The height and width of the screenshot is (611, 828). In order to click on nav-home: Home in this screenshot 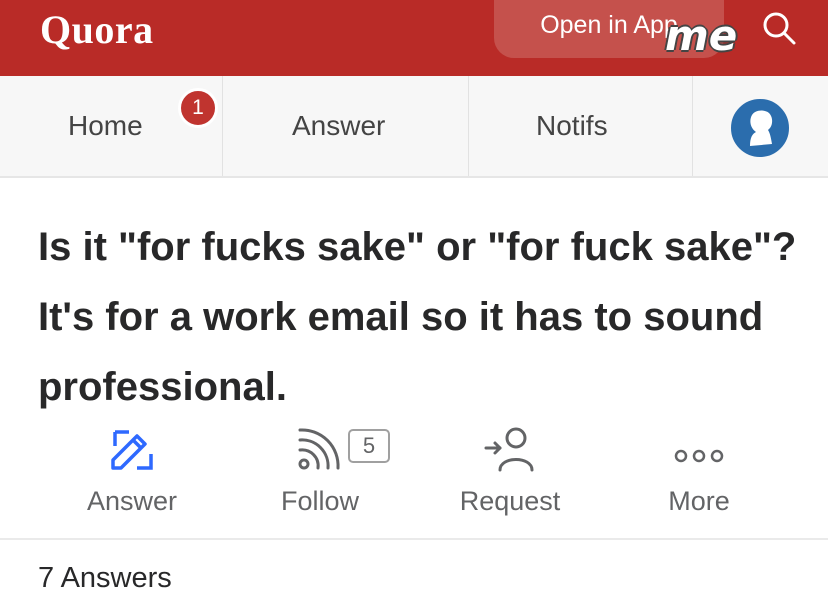, I will do `click(105, 126)`.